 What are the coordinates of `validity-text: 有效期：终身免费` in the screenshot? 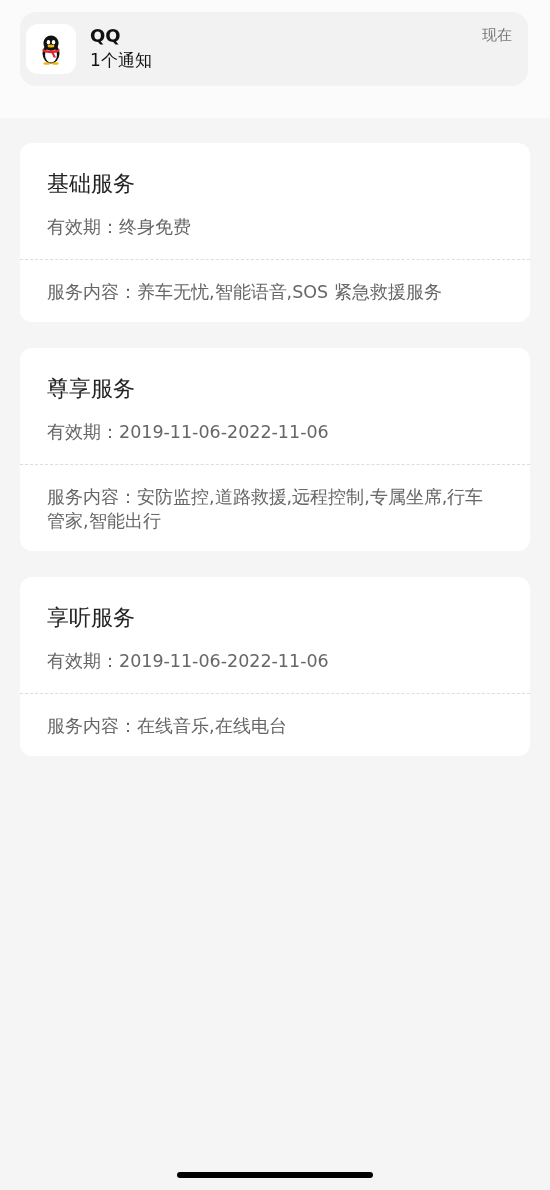 It's located at (119, 227).